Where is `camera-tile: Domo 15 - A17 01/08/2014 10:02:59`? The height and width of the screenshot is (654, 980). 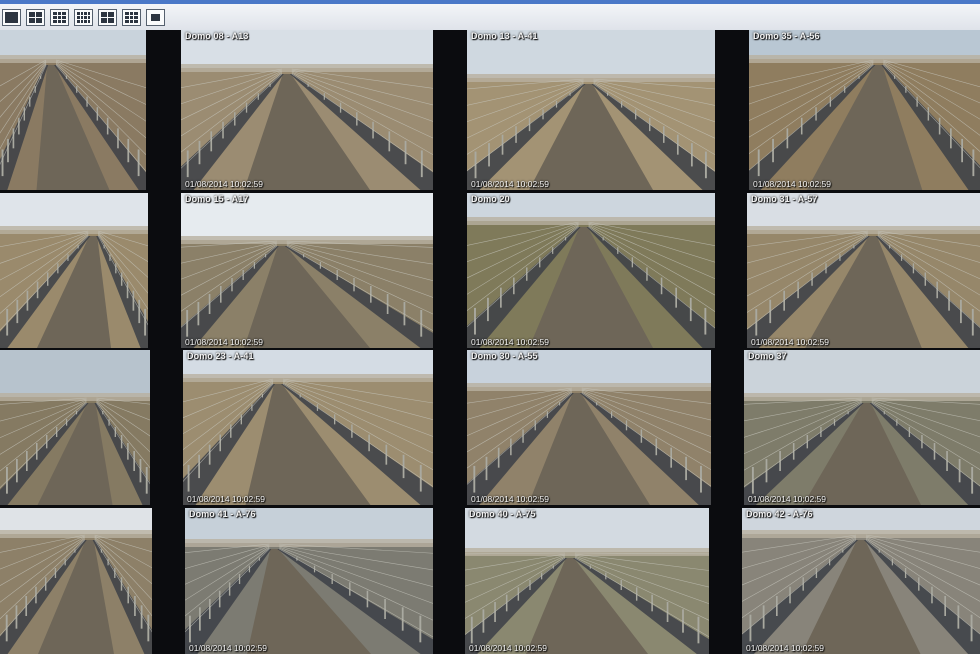 camera-tile: Domo 15 - A17 01/08/2014 10:02:59 is located at coordinates (307, 270).